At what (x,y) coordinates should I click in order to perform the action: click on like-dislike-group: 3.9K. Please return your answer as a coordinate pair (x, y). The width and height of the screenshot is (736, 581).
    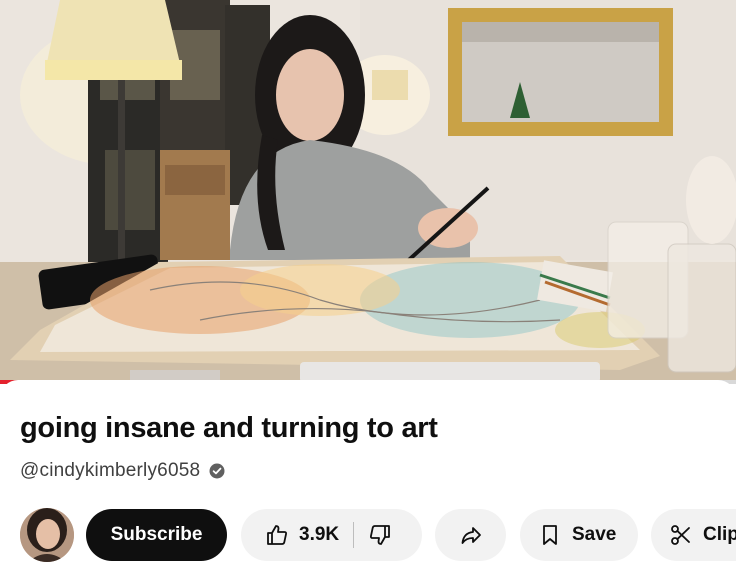
    Looking at the image, I should click on (331, 535).